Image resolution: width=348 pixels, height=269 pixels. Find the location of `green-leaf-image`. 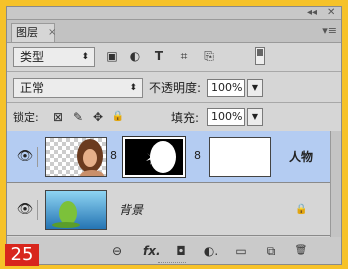

green-leaf-image is located at coordinates (76, 210).